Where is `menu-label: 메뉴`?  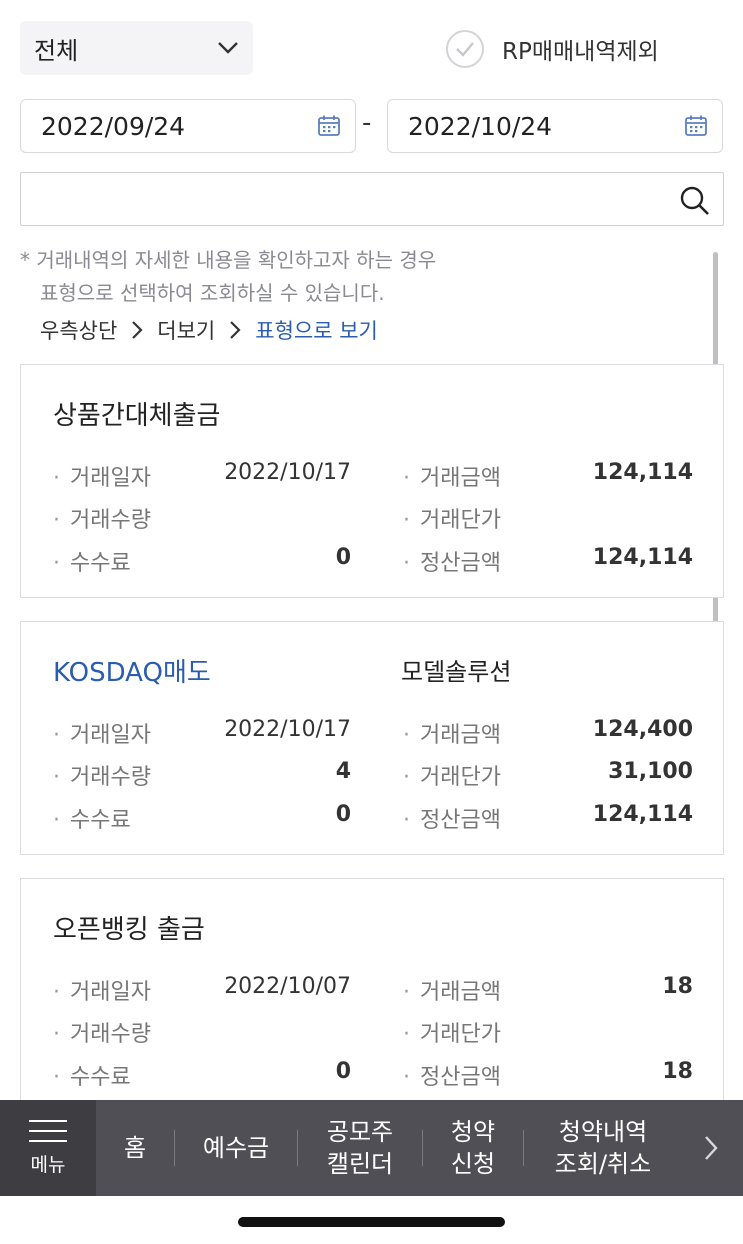
menu-label: 메뉴 is located at coordinates (48, 1164).